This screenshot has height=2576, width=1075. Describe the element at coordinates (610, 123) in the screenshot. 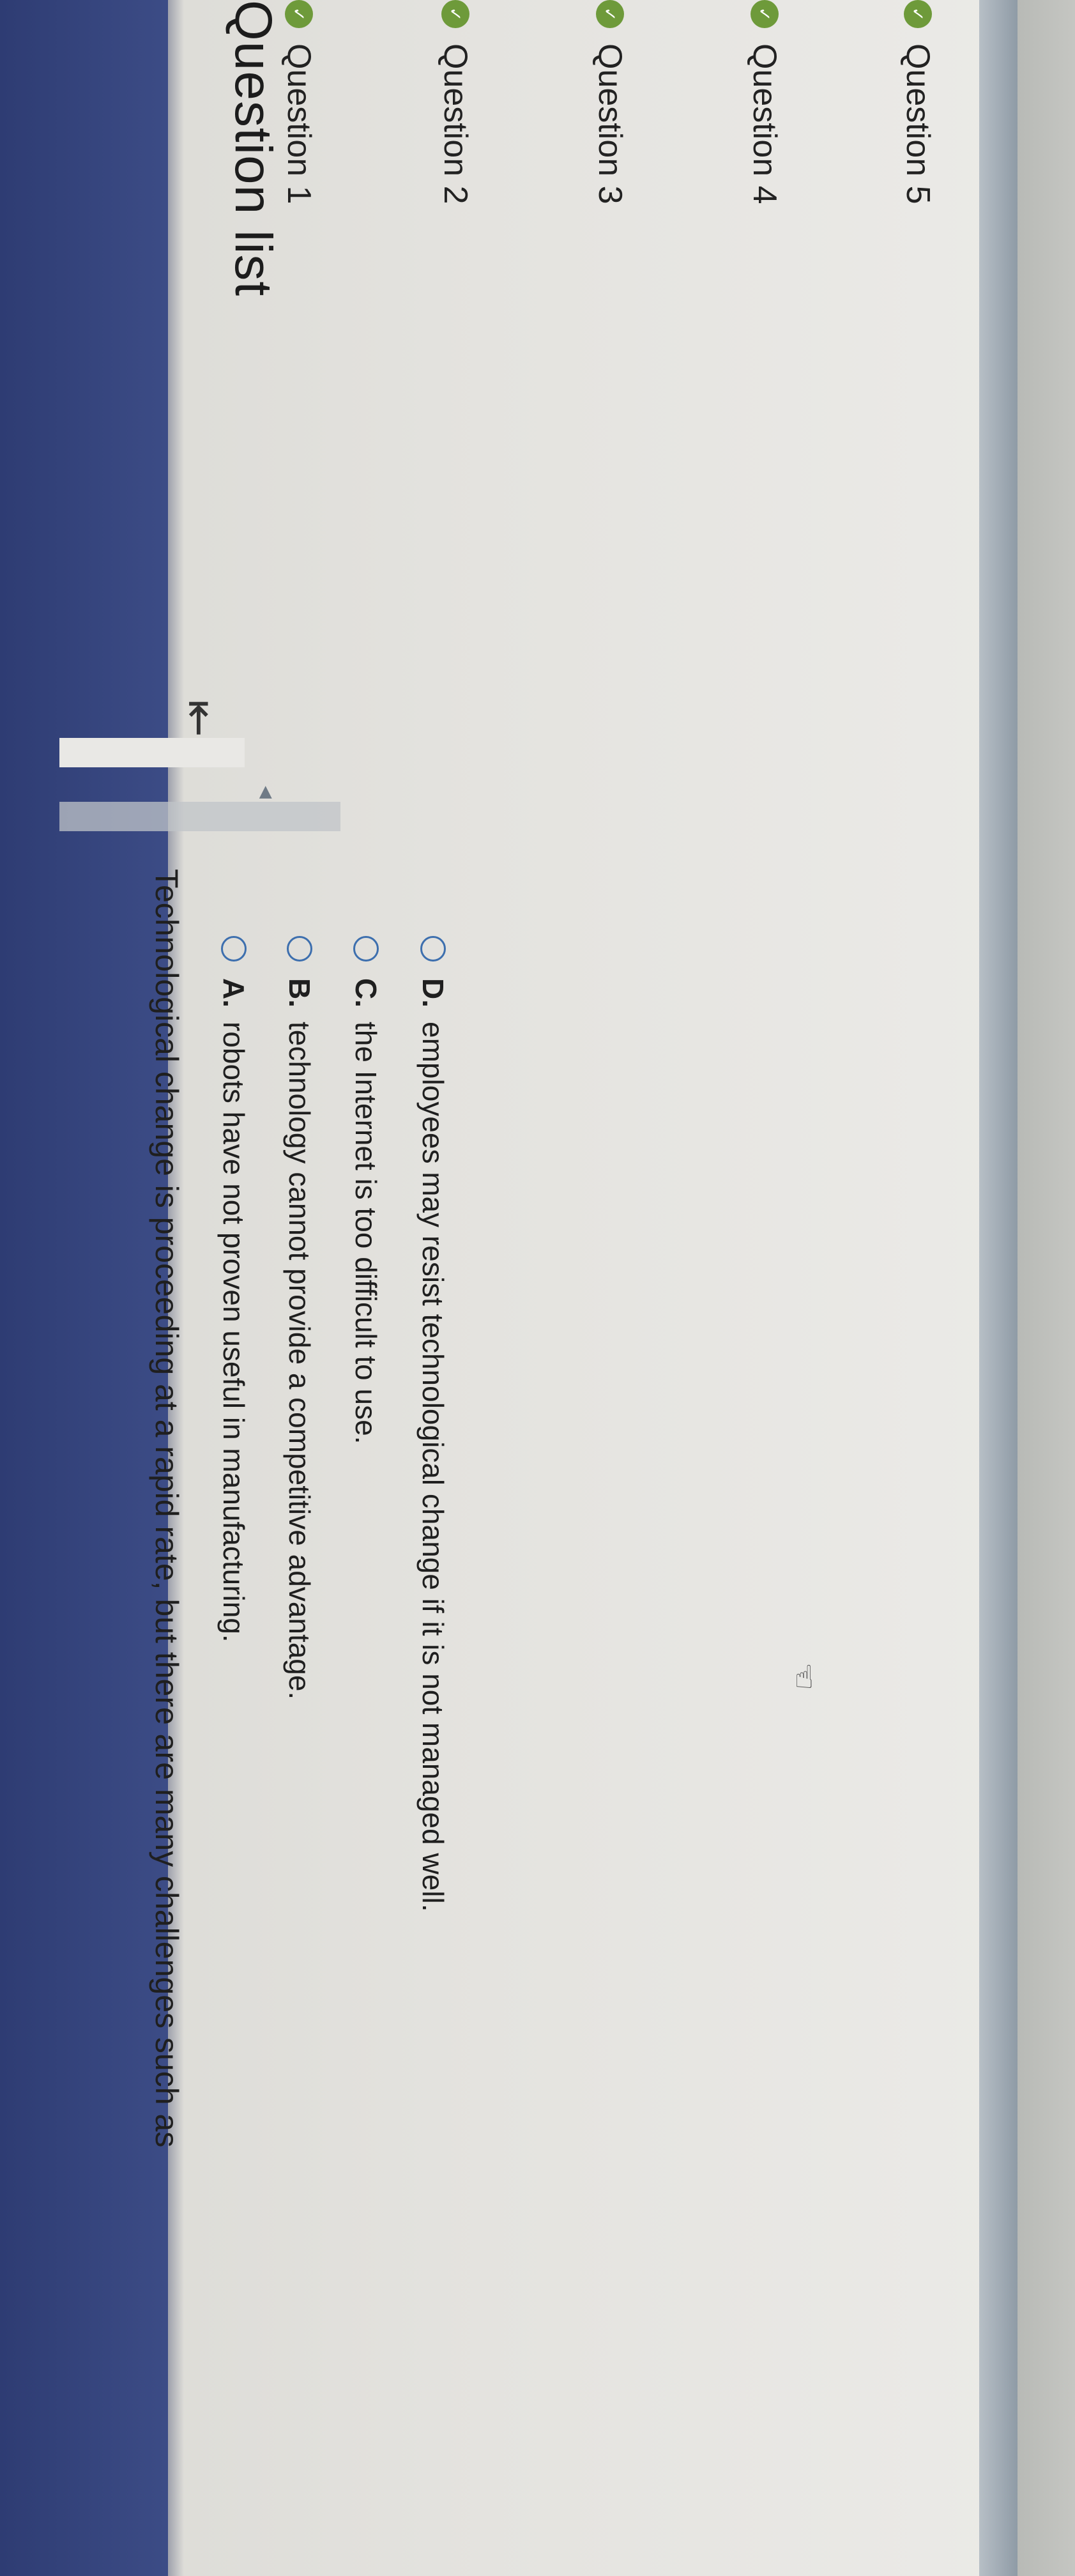

I see `question-list-item-label: Question 3` at that location.